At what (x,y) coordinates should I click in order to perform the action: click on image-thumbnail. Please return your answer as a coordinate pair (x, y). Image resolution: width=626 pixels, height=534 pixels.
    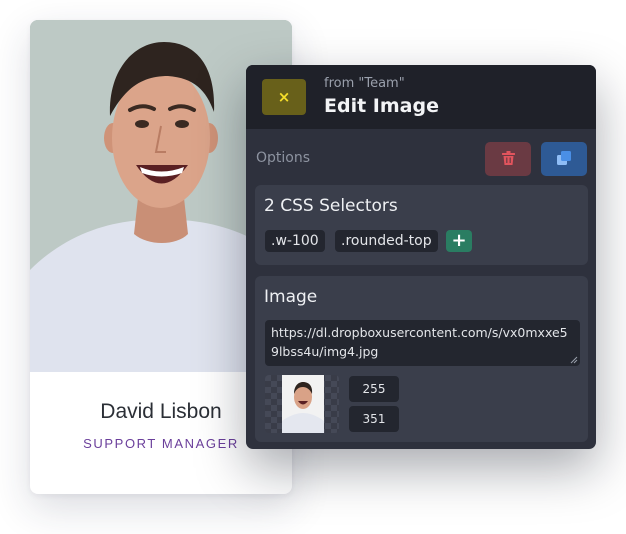
    Looking at the image, I should click on (302, 404).